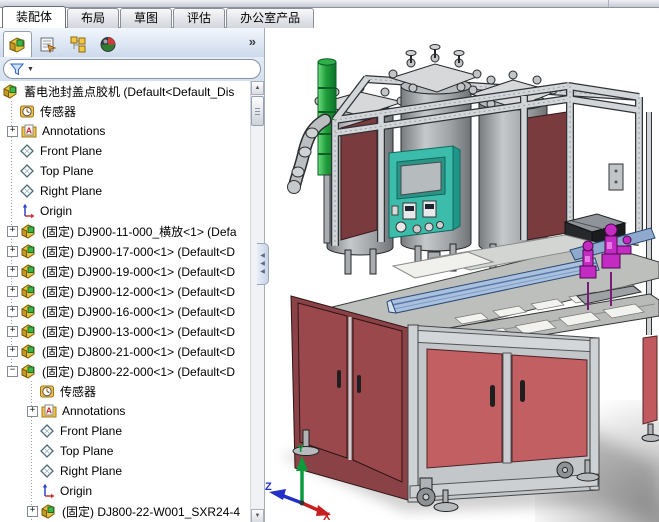 The height and width of the screenshot is (522, 659). Describe the element at coordinates (139, 351) in the screenshot. I see `tree-item-label: (固定) DJ800-21-000<1> (Default<D` at that location.